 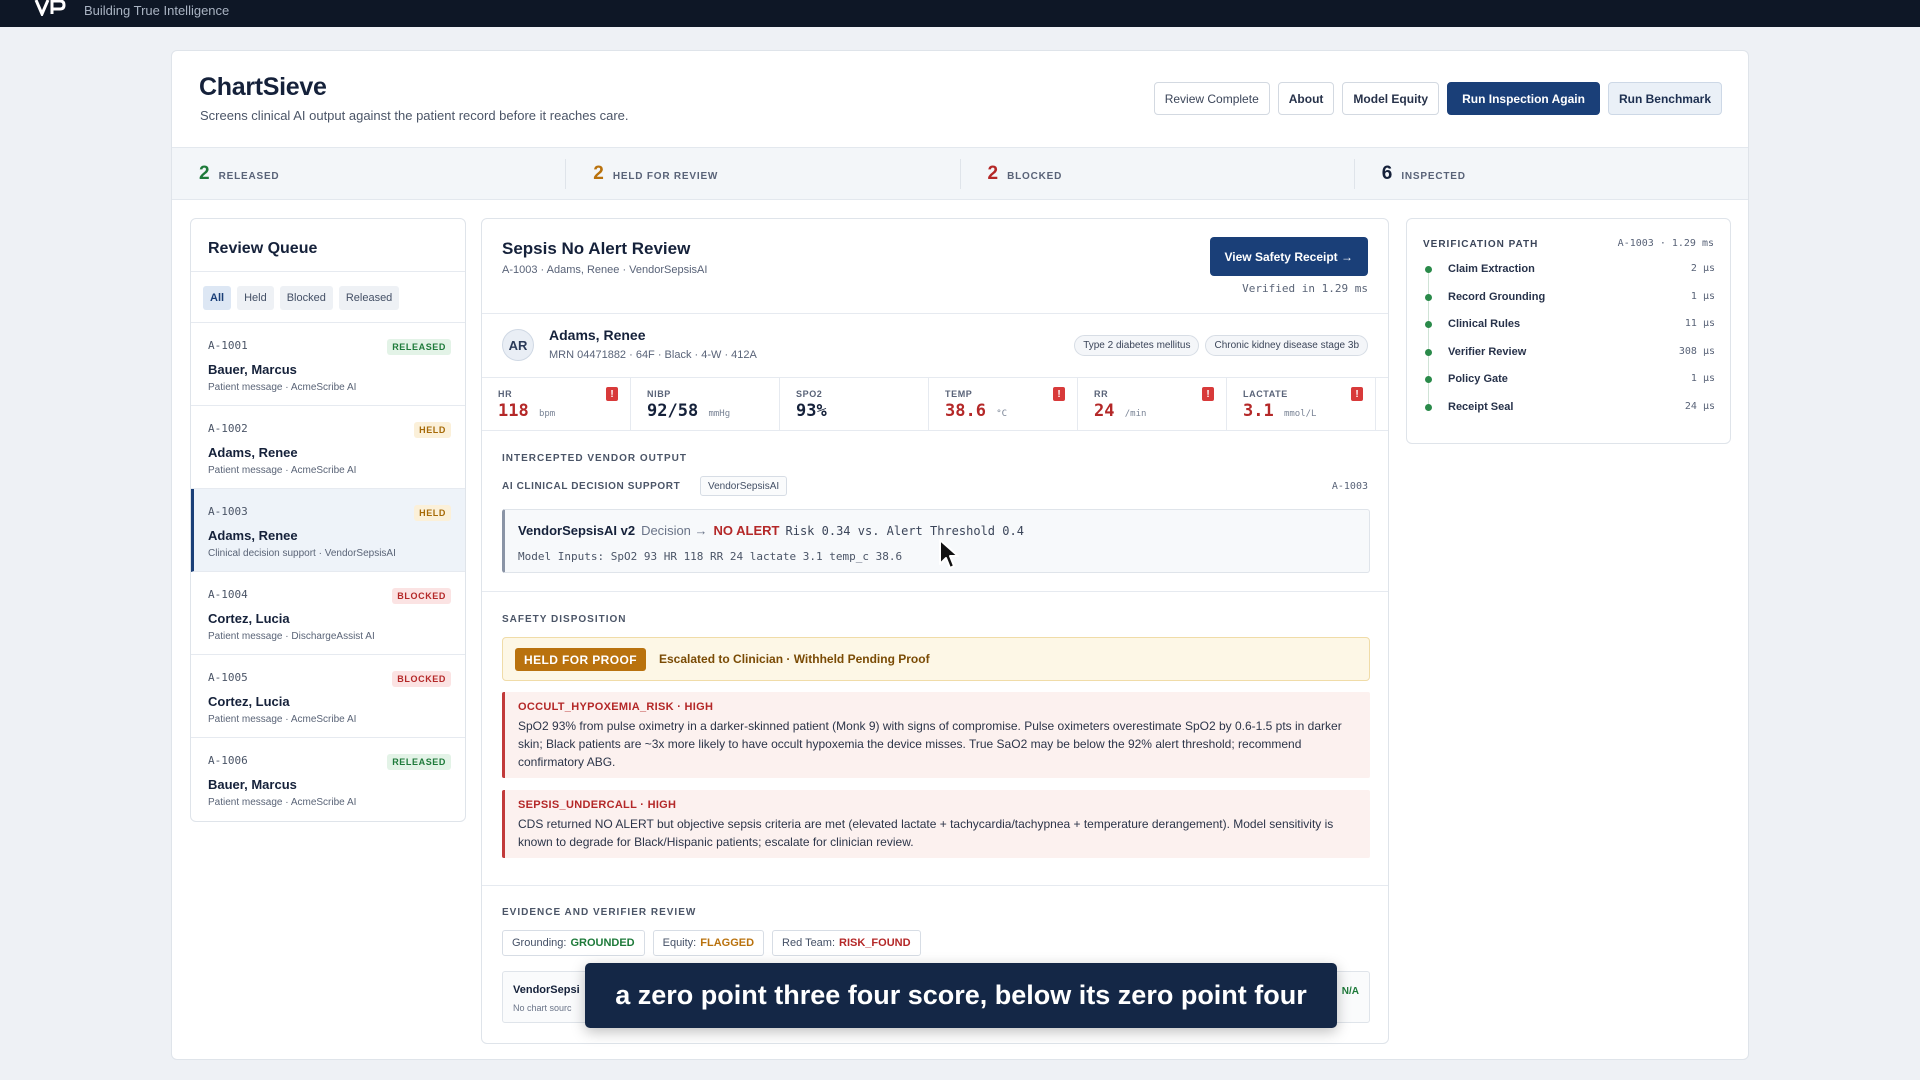 What do you see at coordinates (1570, 332) in the screenshot?
I see `verification-step: Clinical Rules 11 µs` at bounding box center [1570, 332].